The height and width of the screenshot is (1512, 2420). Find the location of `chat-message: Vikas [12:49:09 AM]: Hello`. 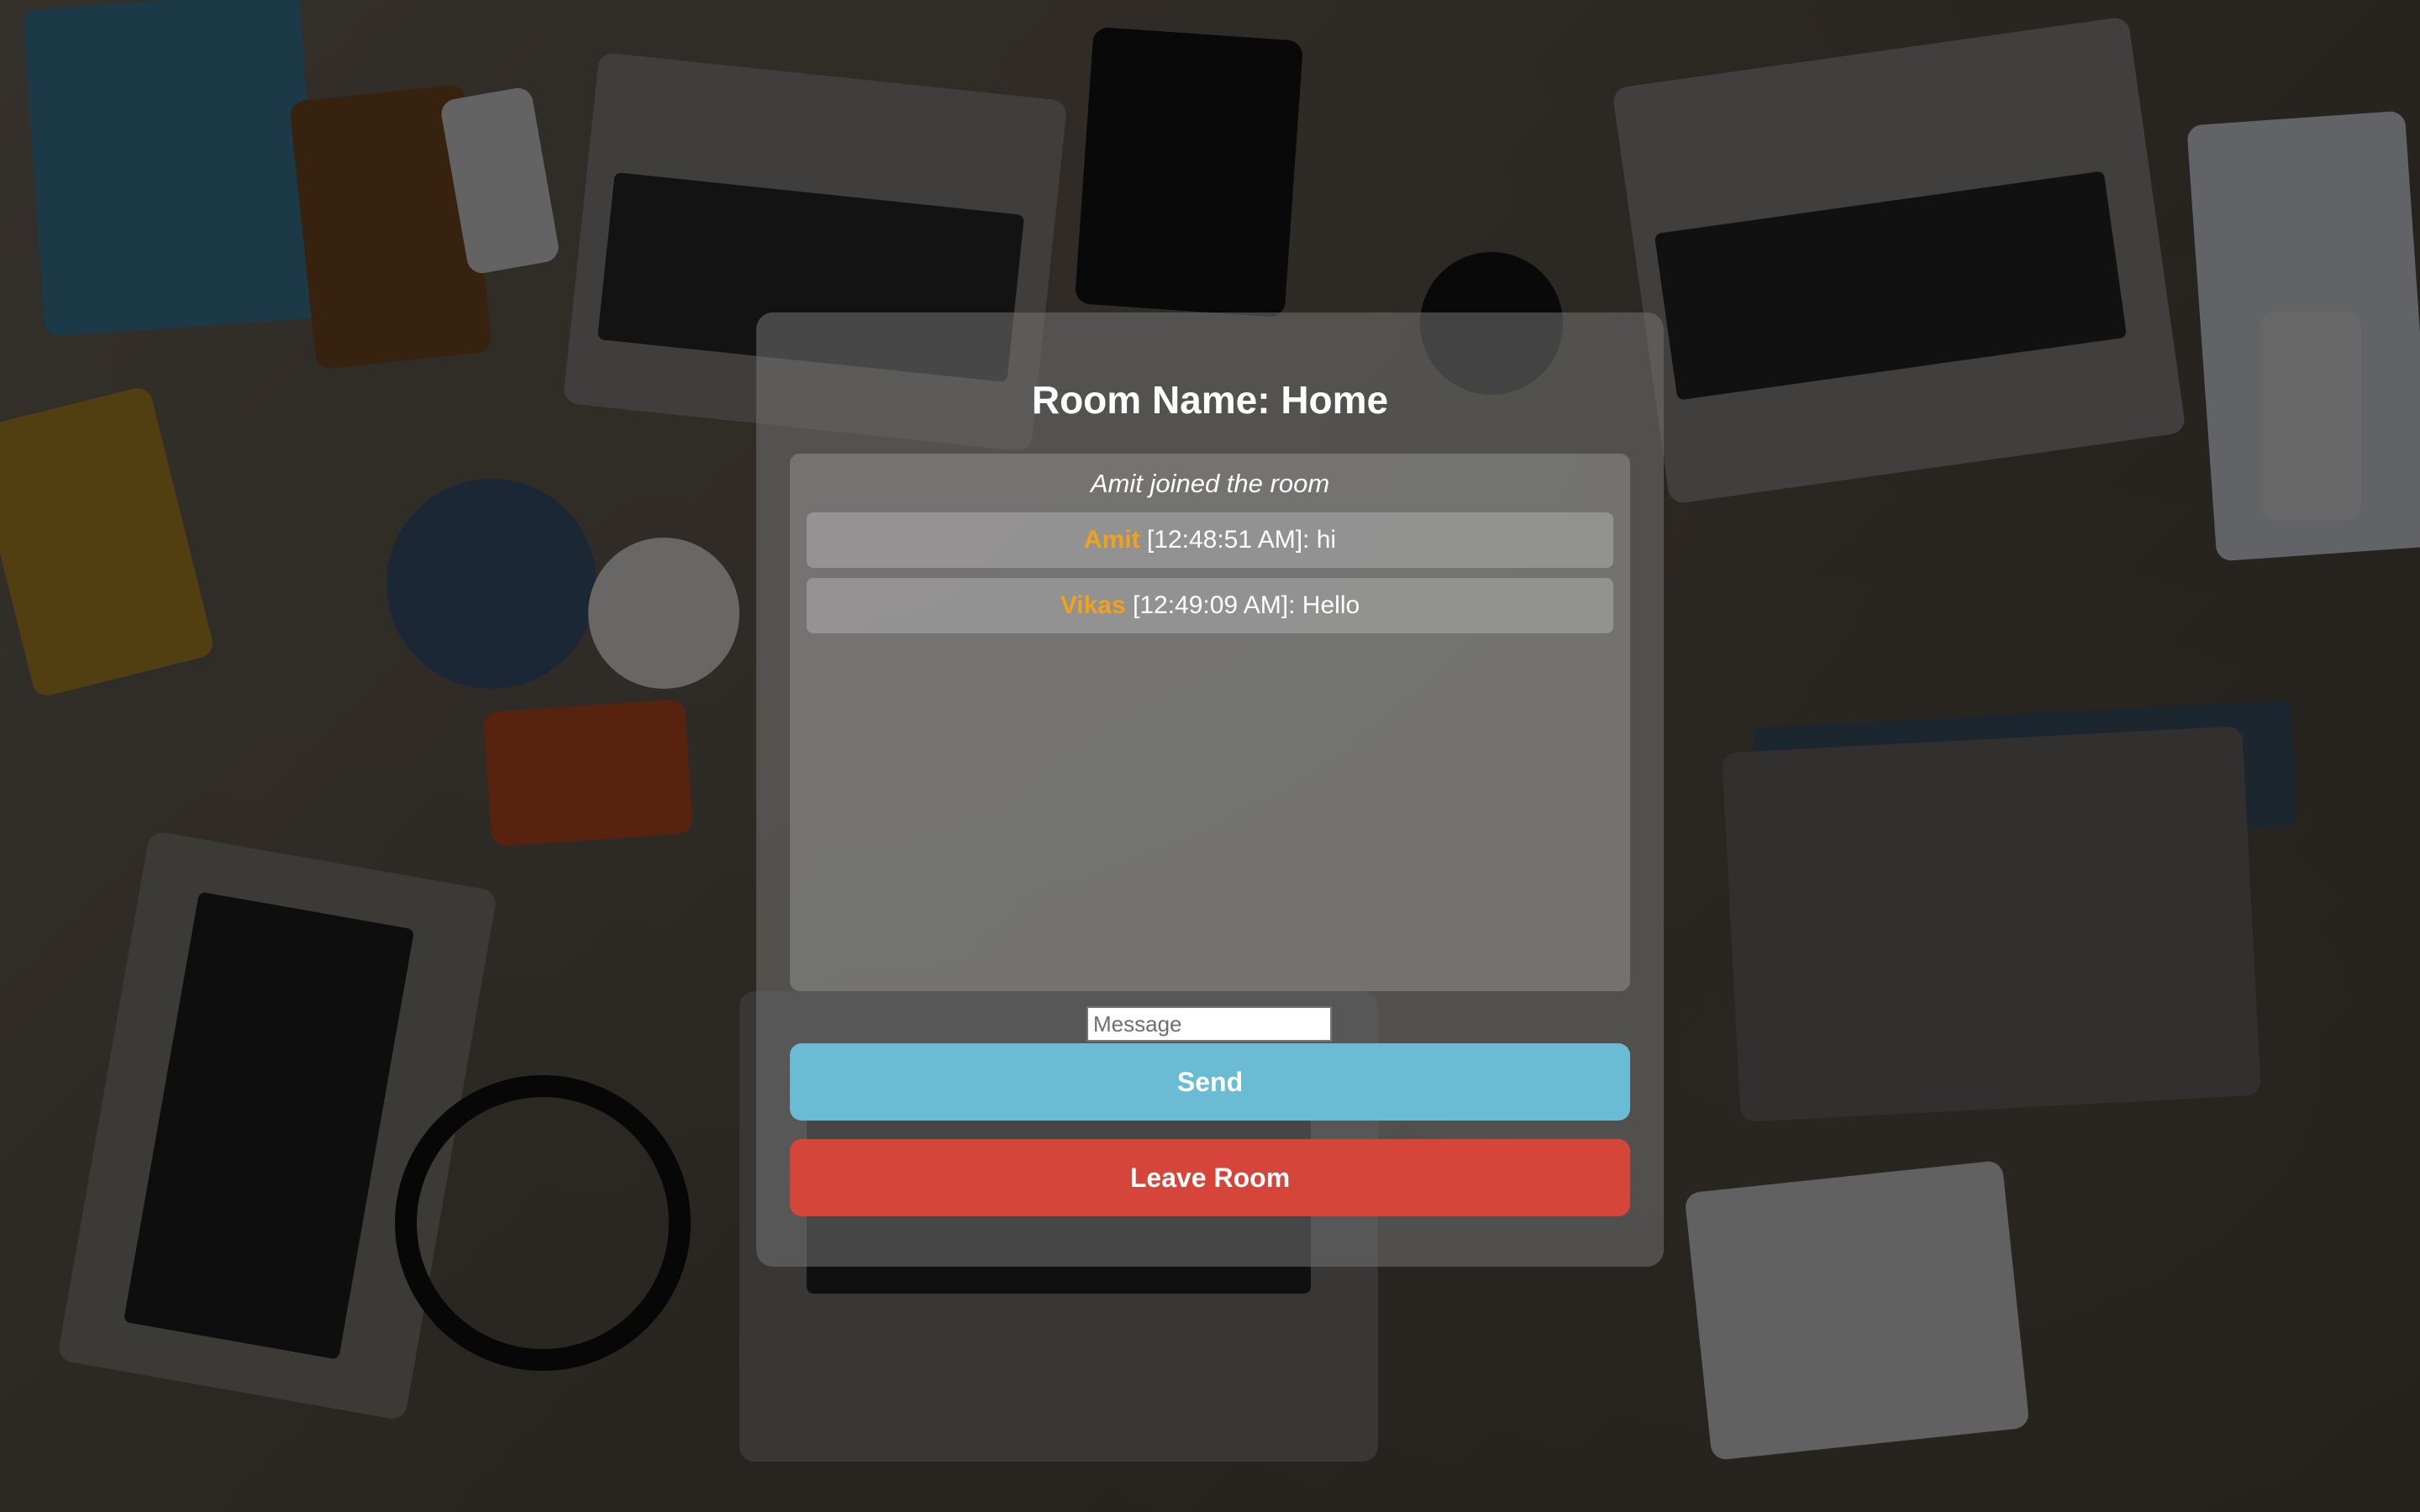

chat-message: Vikas [12:49:09 AM]: Hello is located at coordinates (1210, 605).